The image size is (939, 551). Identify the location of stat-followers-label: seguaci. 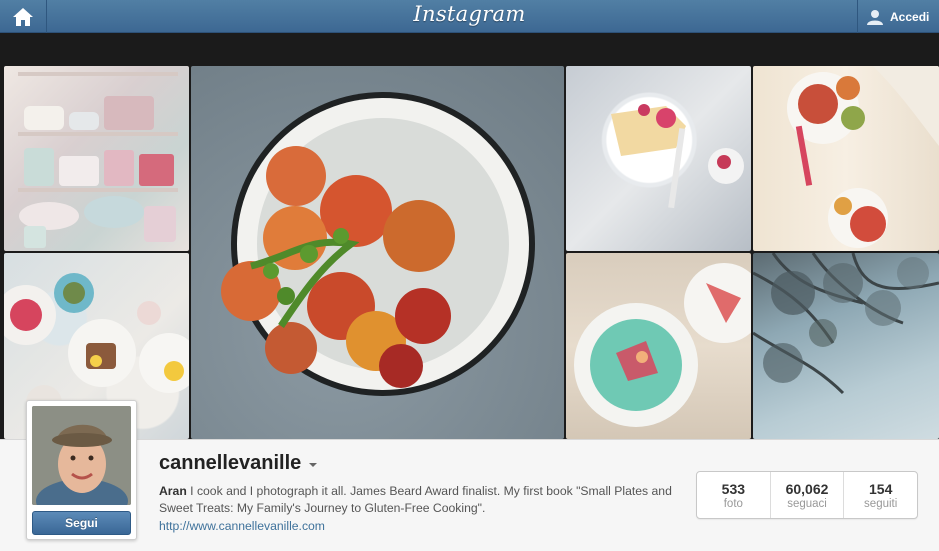
(807, 503).